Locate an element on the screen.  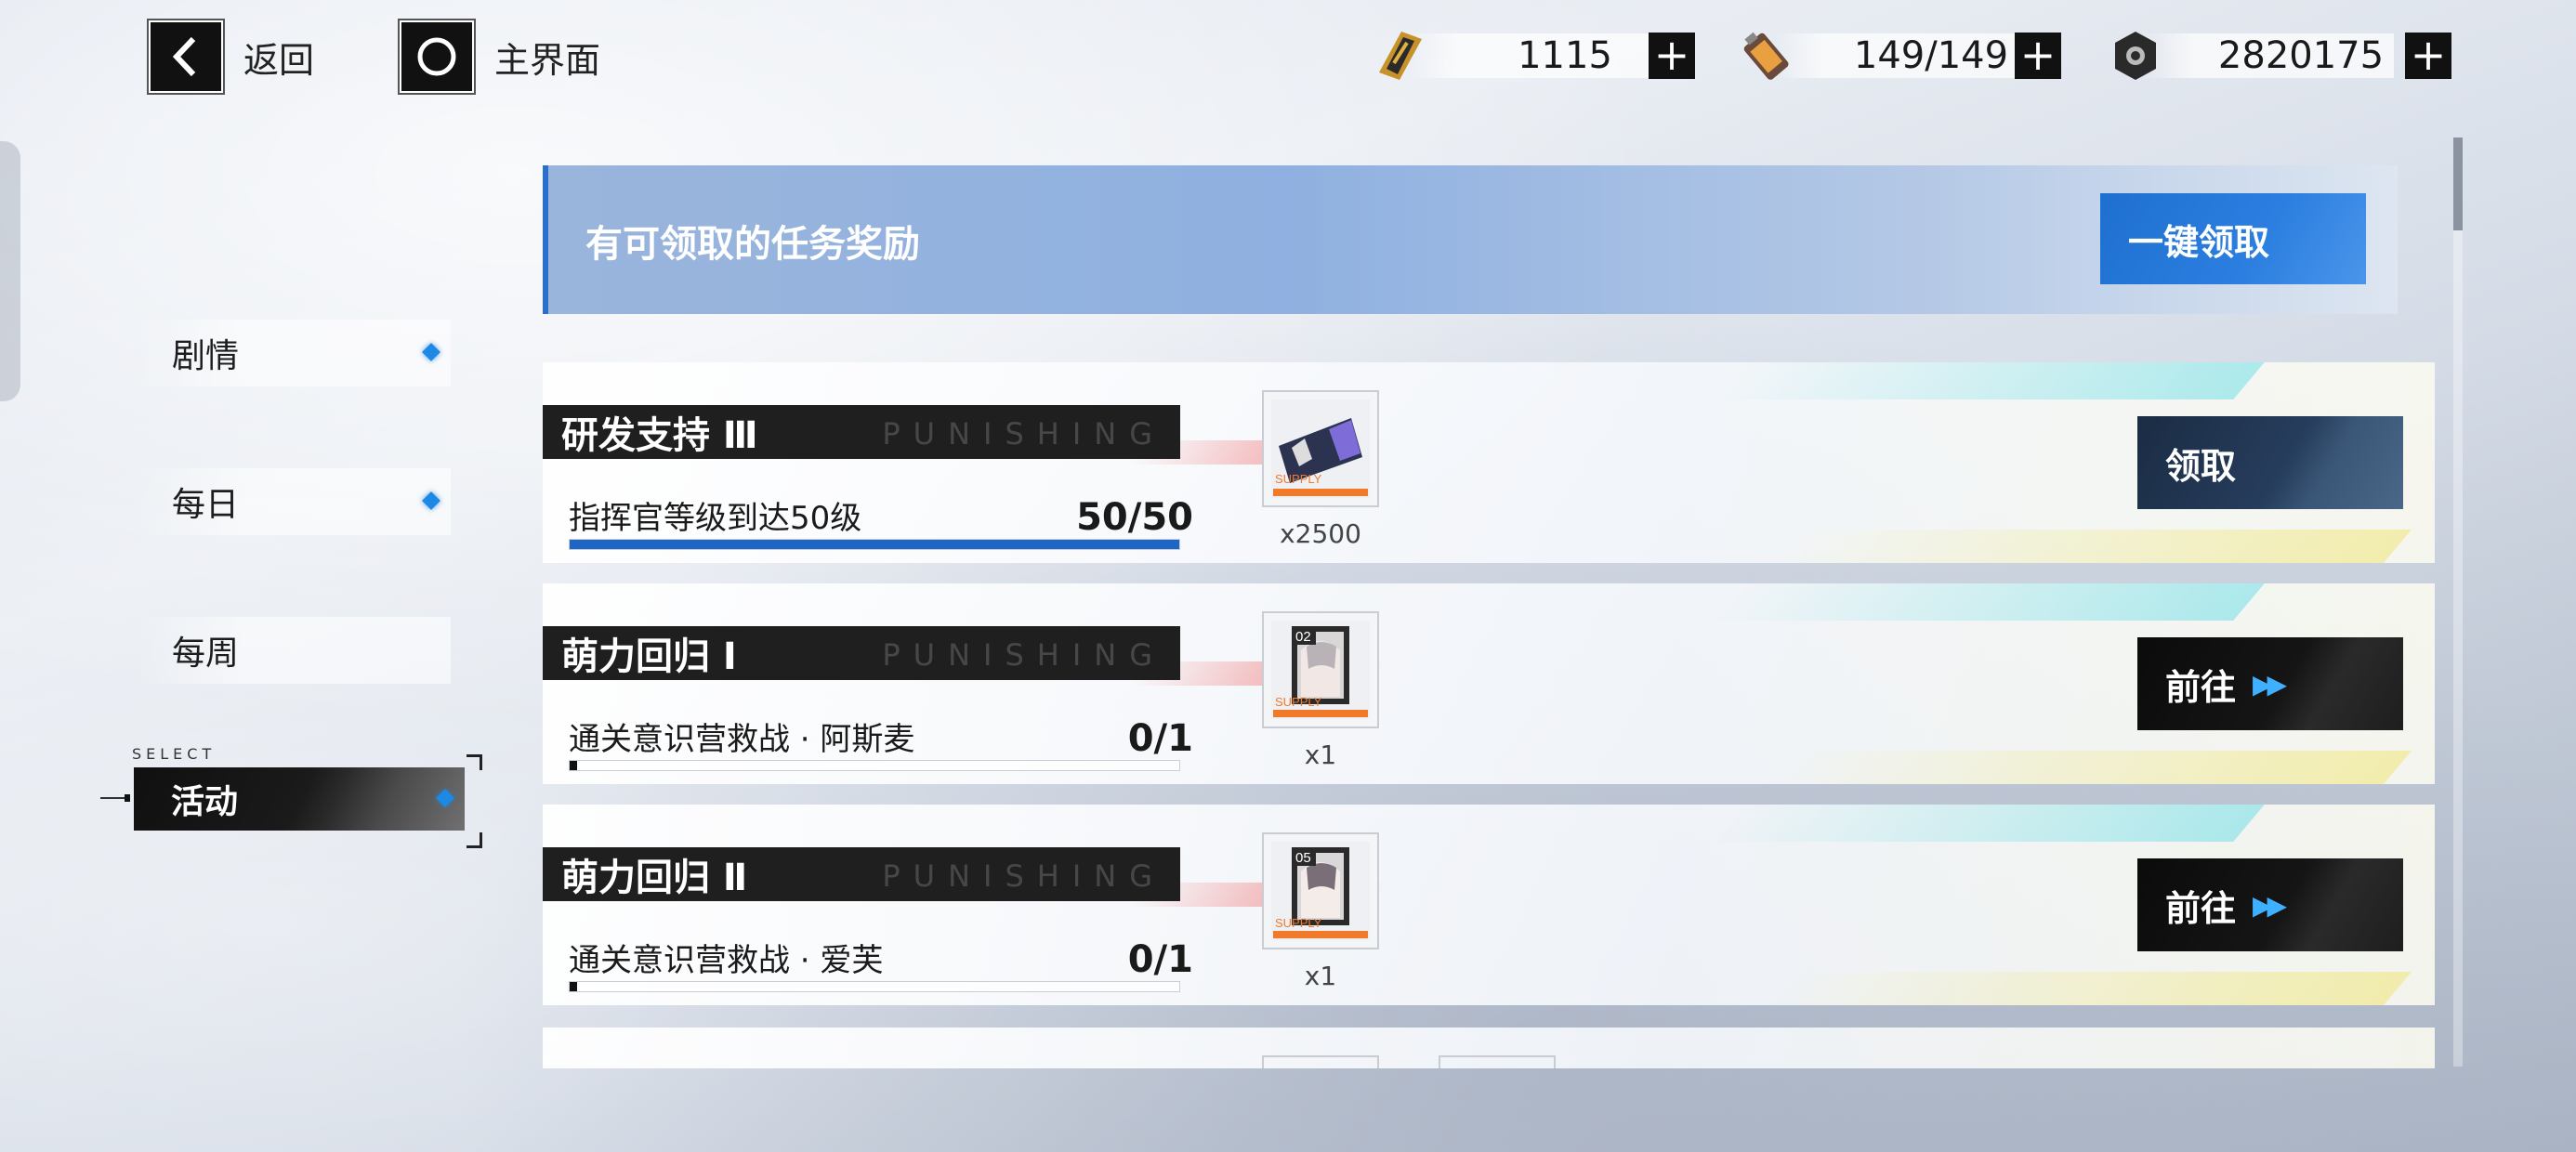
supply-ticket-icon: SUPPLY is located at coordinates (1320, 448).